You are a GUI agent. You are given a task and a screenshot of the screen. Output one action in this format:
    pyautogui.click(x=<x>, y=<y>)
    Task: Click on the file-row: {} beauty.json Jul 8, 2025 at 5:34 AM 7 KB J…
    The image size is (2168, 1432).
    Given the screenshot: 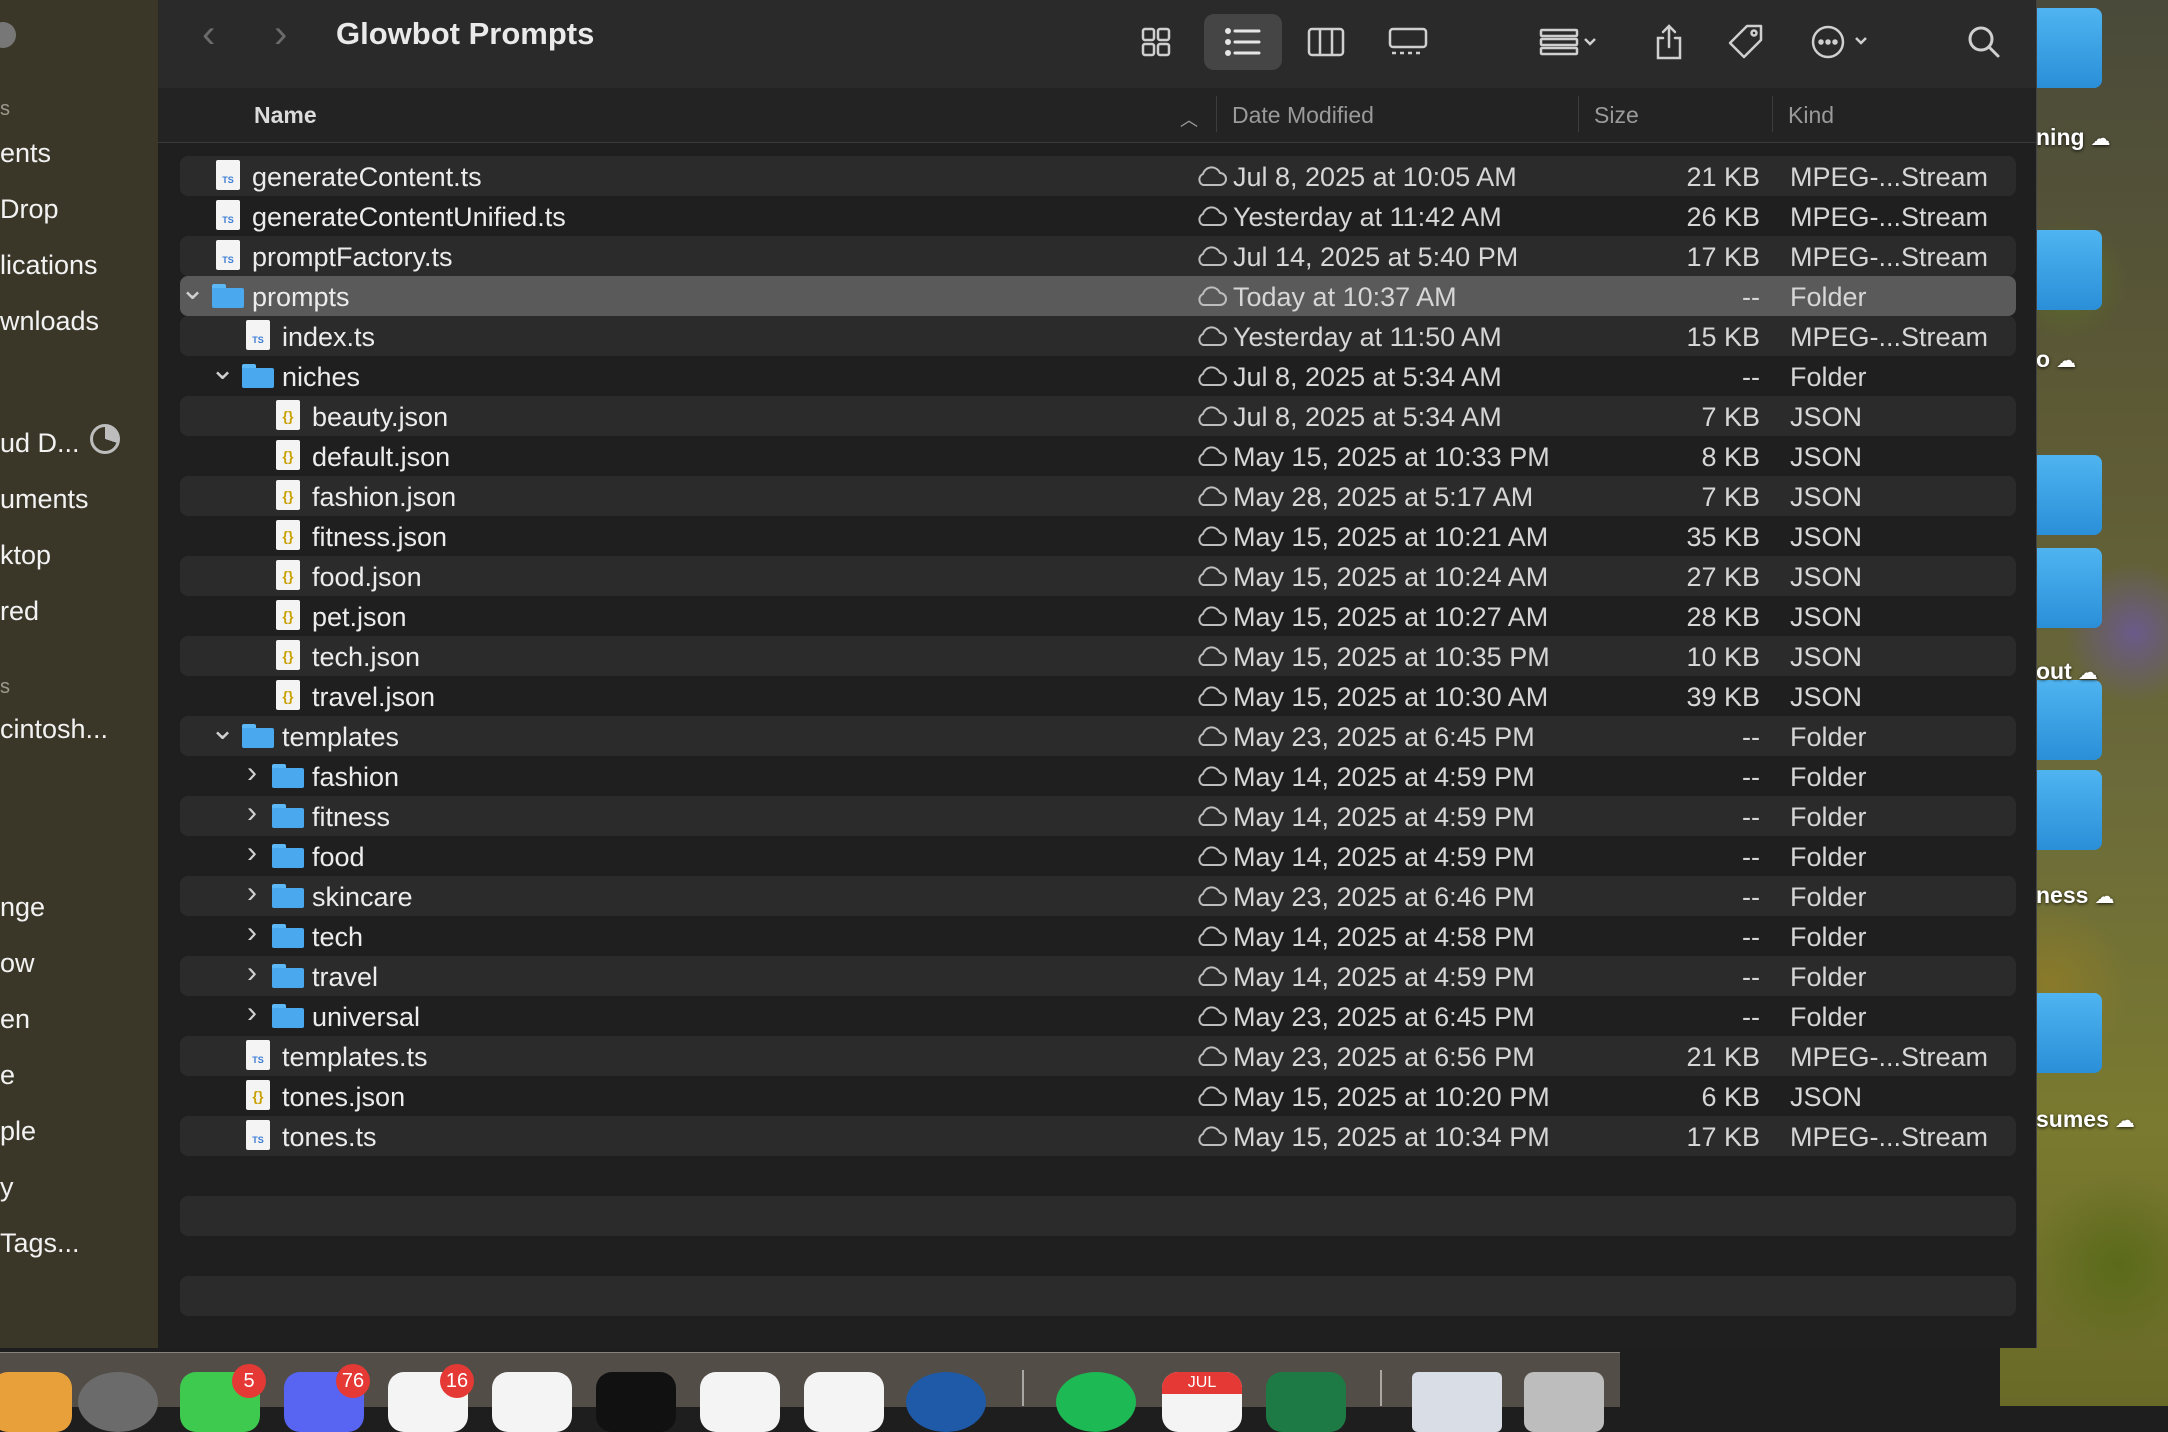 What is the action you would take?
    pyautogui.click(x=1098, y=416)
    